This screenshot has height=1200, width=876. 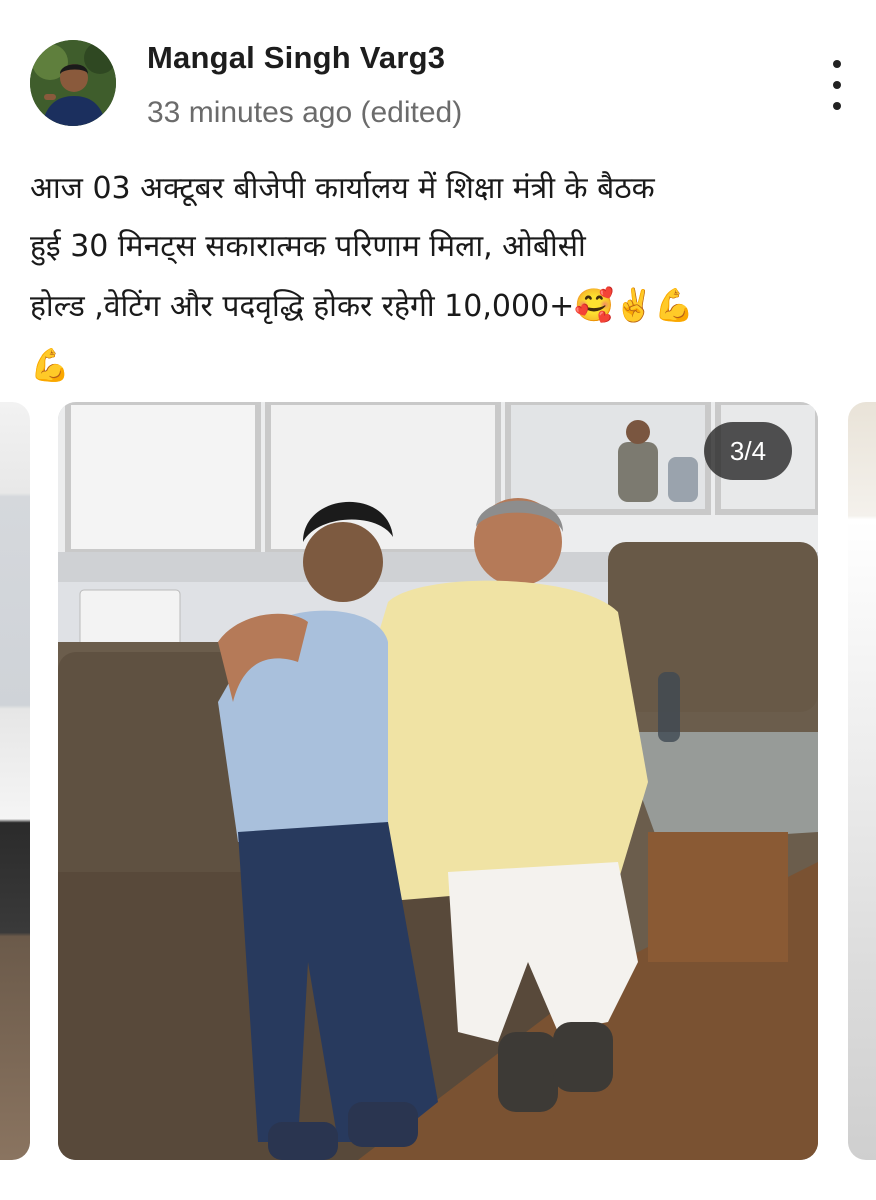 What do you see at coordinates (837, 64) in the screenshot?
I see `more-vertical-icon` at bounding box center [837, 64].